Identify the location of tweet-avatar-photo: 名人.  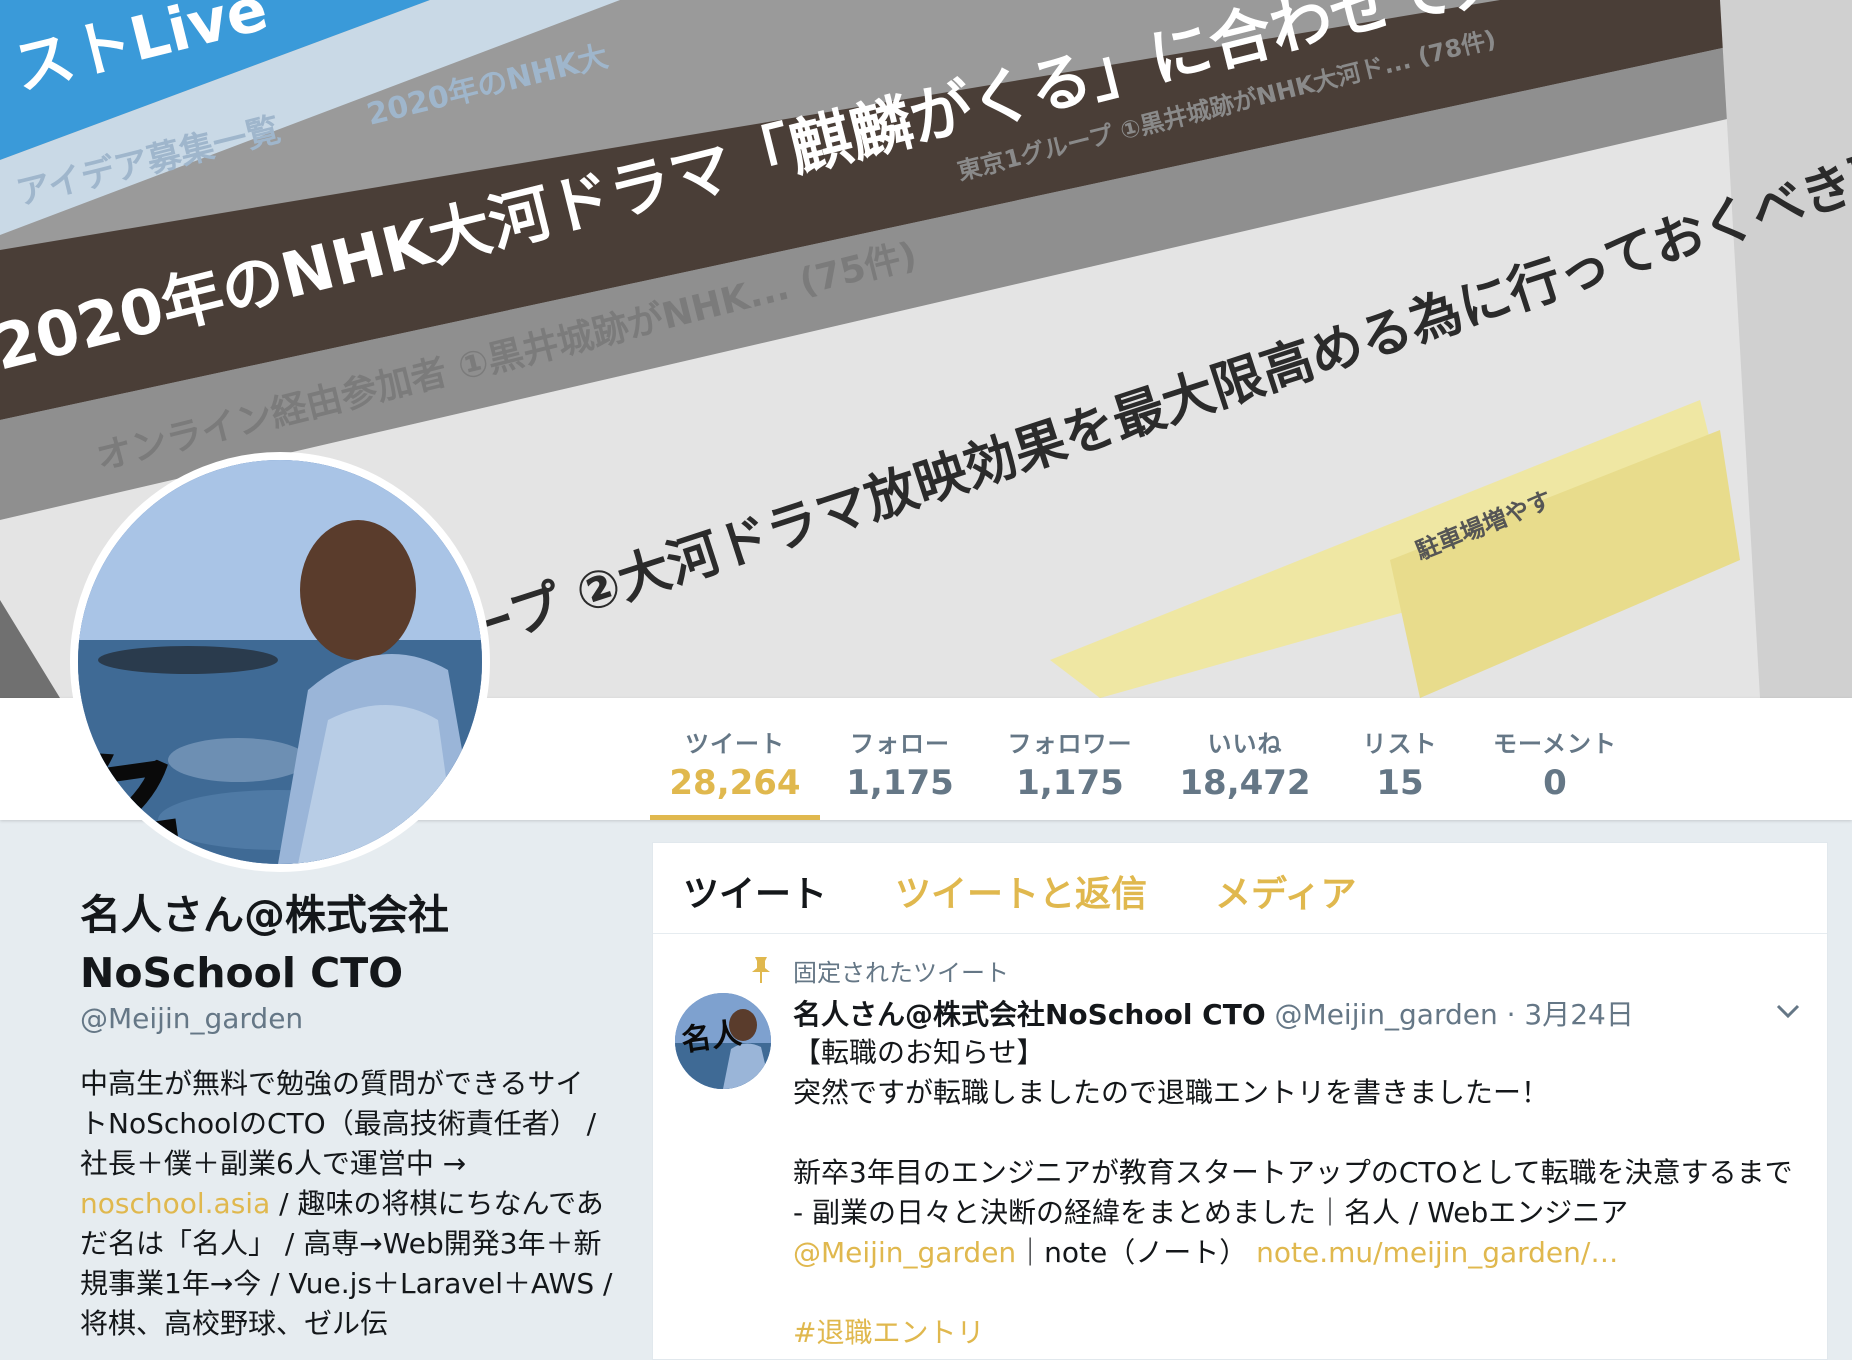
(723, 1041).